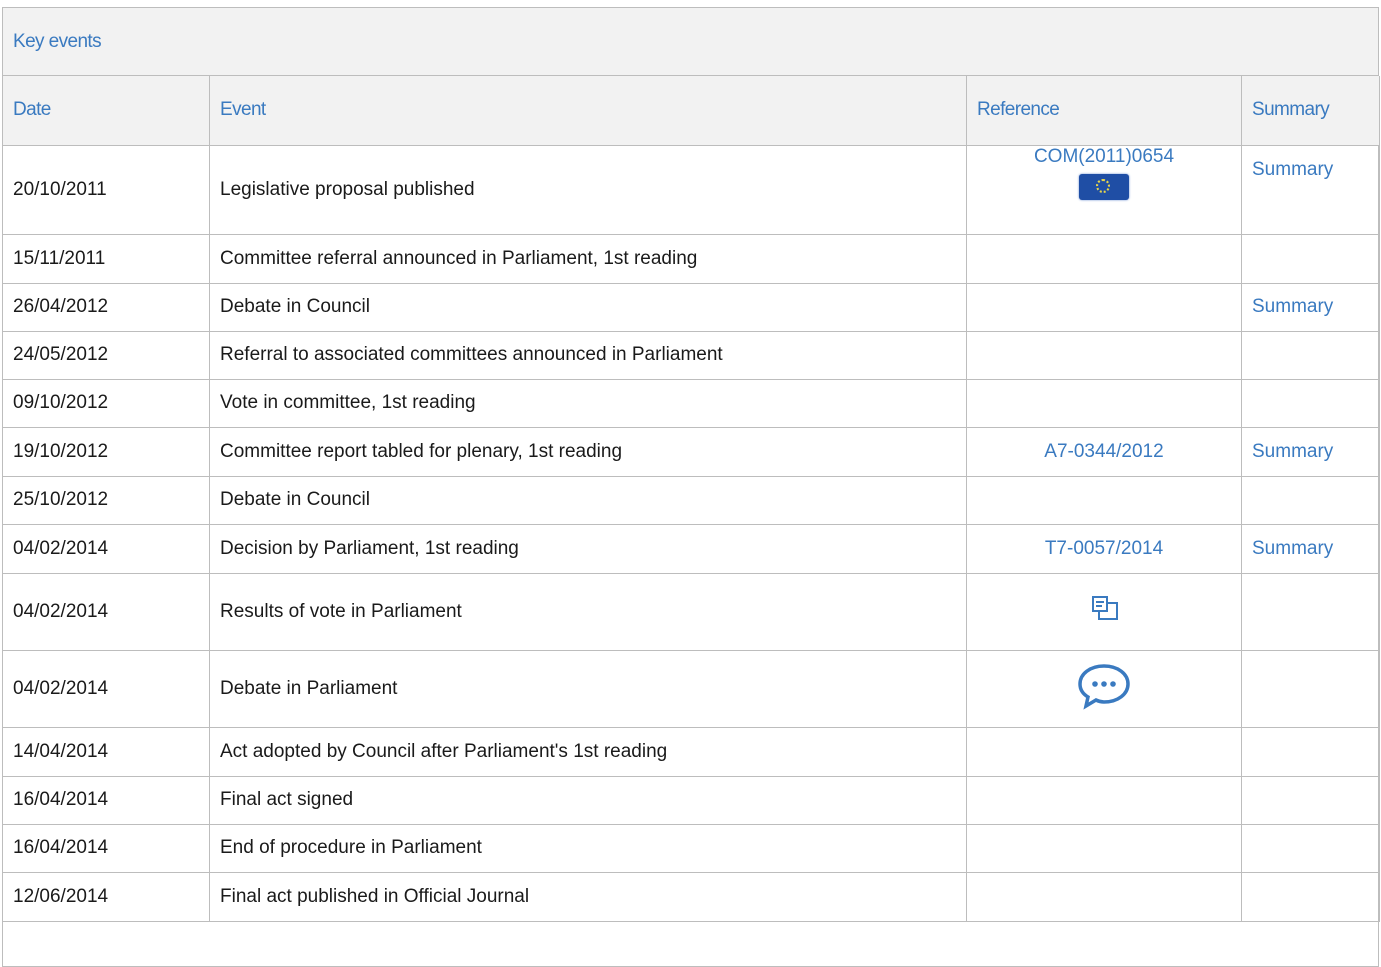 The height and width of the screenshot is (967, 1381). I want to click on date-cell: 24/05/2012, so click(106, 355).